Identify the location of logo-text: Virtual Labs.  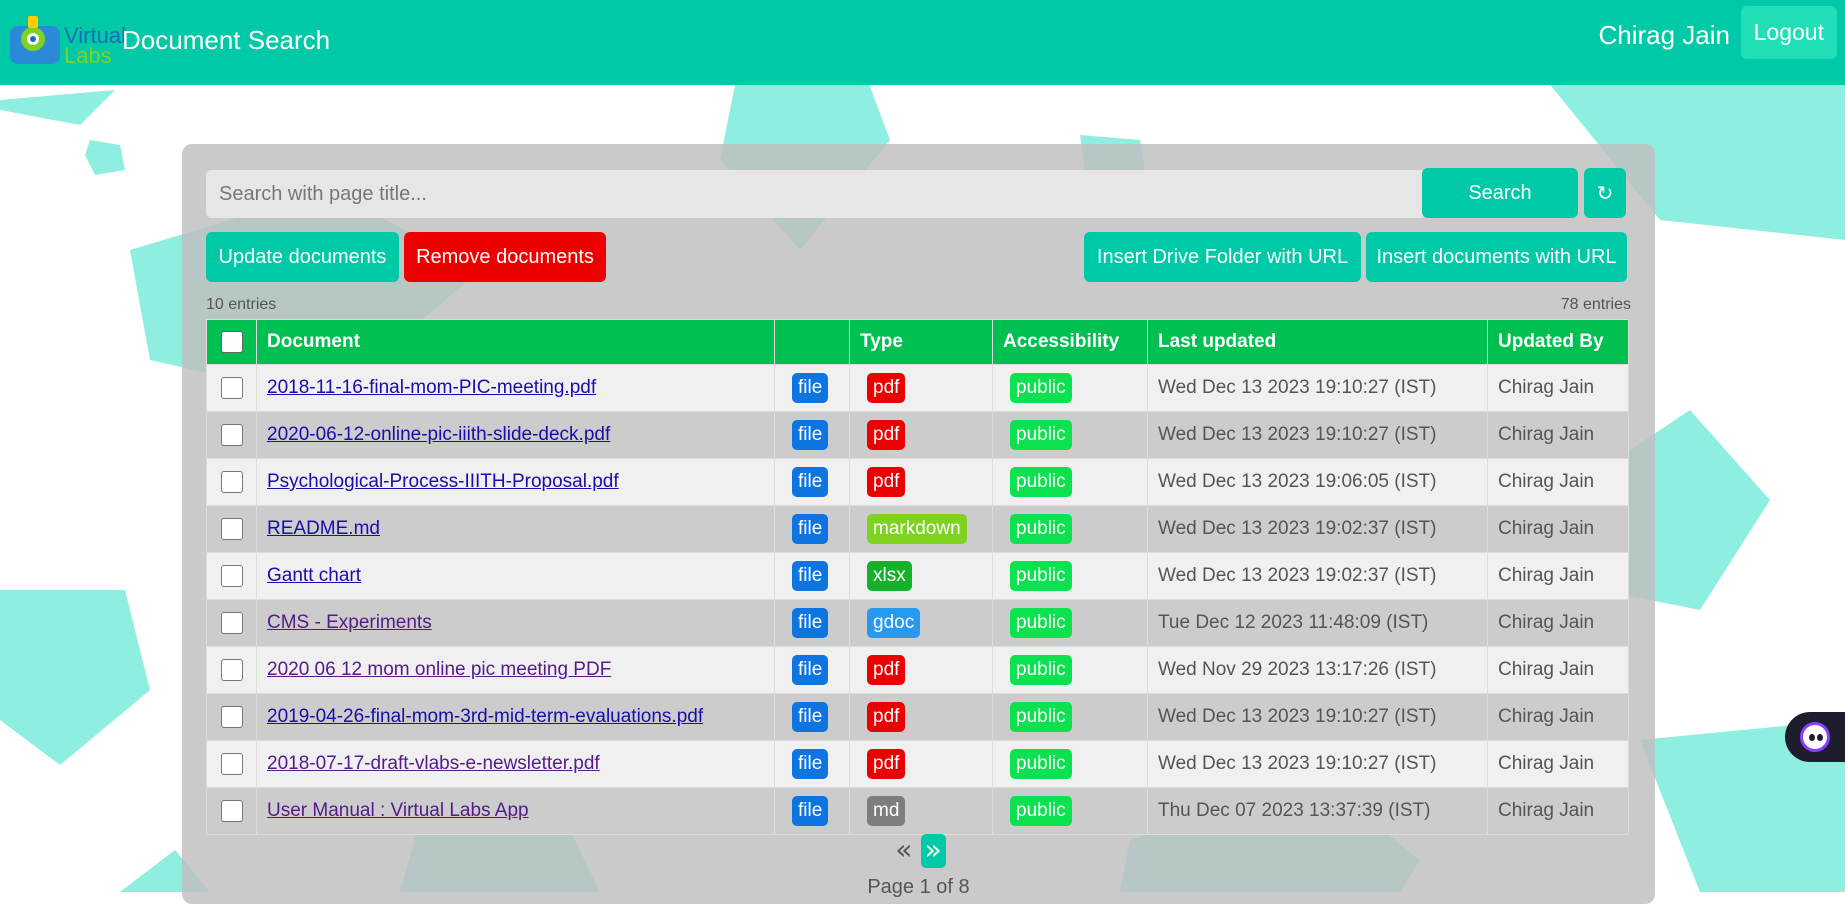
(95, 46).